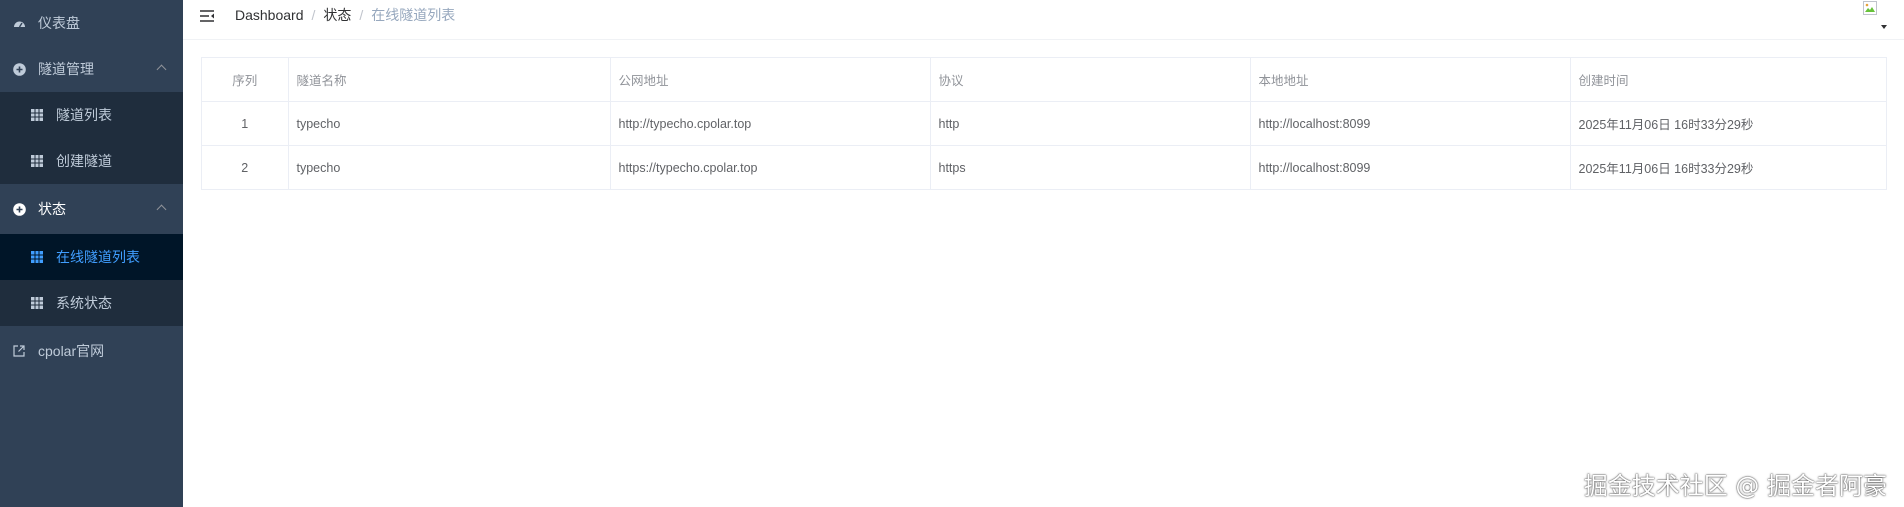 The height and width of the screenshot is (507, 1904). What do you see at coordinates (245, 80) in the screenshot?
I see `column-header: 序列` at bounding box center [245, 80].